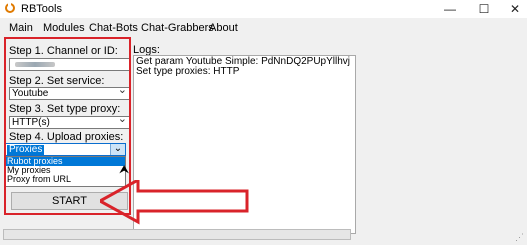 This screenshot has height=245, width=527. Describe the element at coordinates (64, 28) in the screenshot. I see `menu-item-modules: Modules` at that location.